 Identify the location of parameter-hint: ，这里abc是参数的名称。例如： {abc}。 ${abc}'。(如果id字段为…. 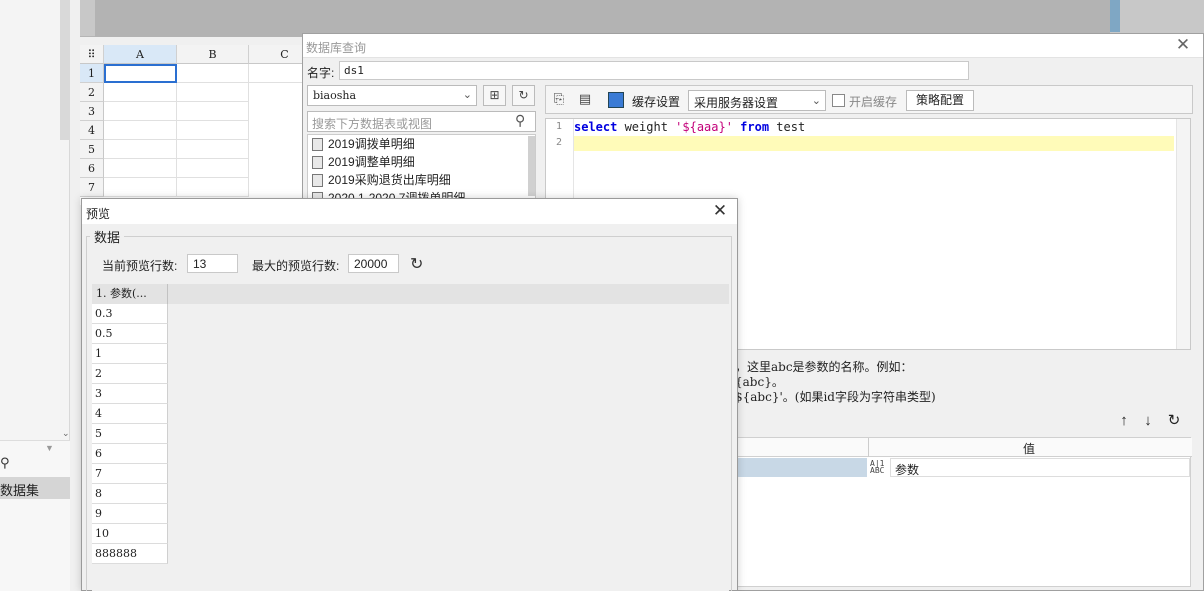
(835, 382).